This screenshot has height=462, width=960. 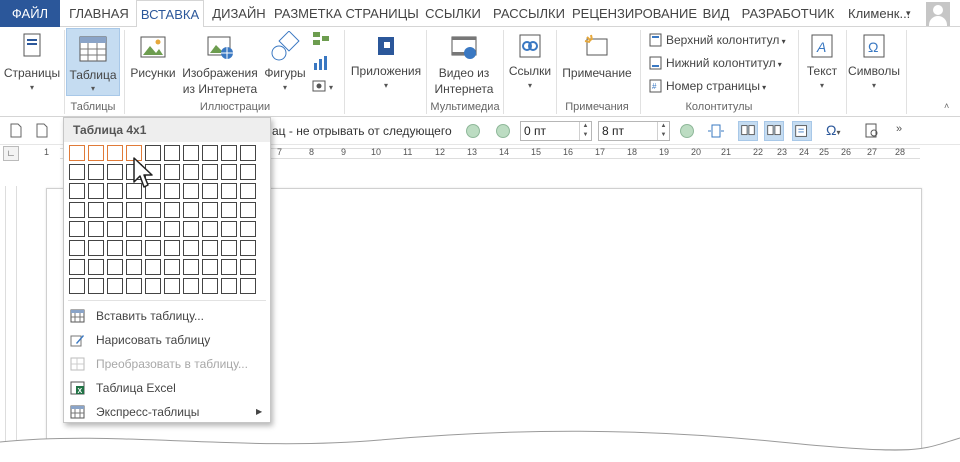 I want to click on chart-icon, so click(x=321, y=63).